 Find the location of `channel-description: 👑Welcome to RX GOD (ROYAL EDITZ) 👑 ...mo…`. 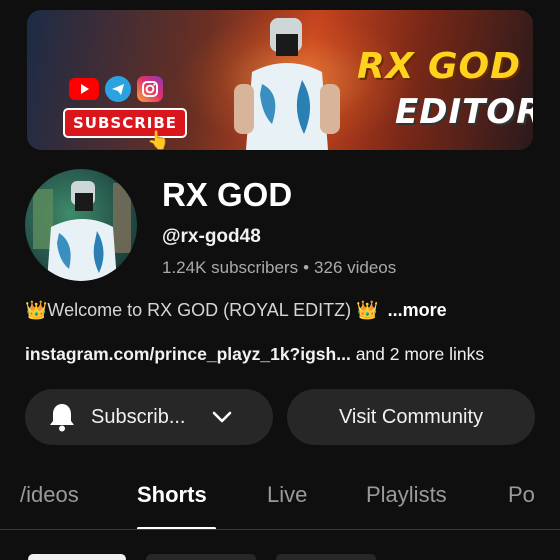

channel-description: 👑Welcome to RX GOD (ROYAL EDITZ) 👑 ...mo… is located at coordinates (236, 310).